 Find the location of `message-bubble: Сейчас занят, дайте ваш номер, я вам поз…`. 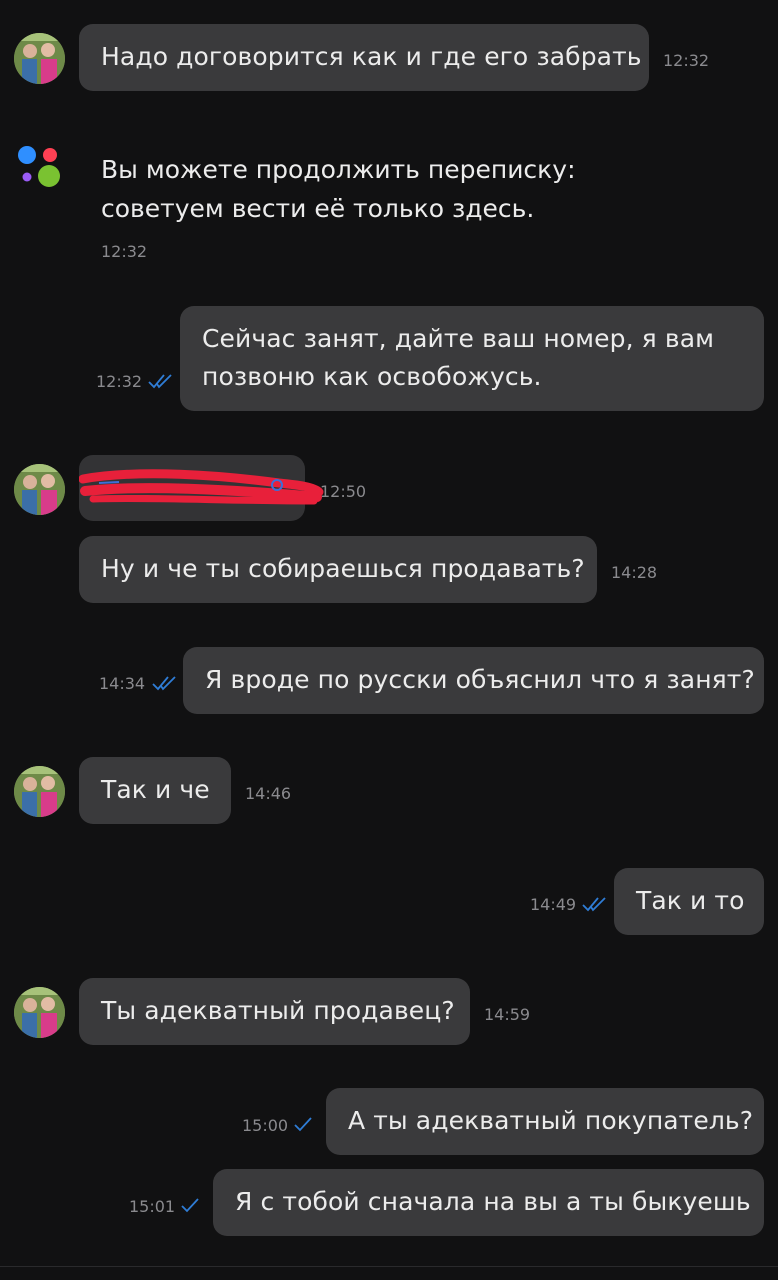

message-bubble: Сейчас занят, дайте ваш номер, я вам поз… is located at coordinates (472, 358).